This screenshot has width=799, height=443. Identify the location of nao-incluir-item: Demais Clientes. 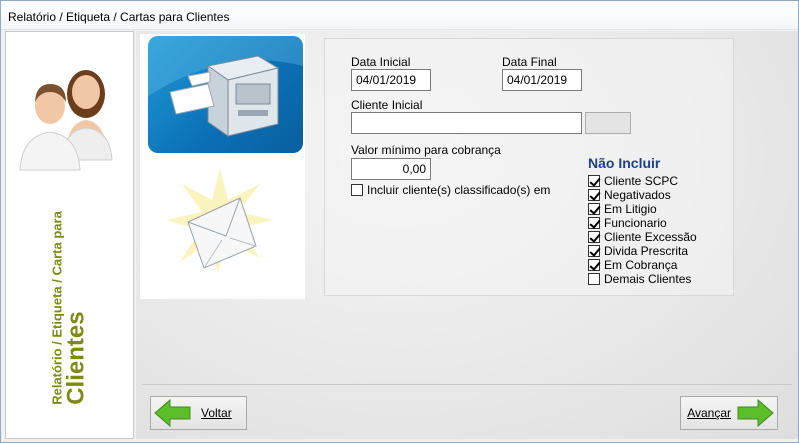
(639, 279).